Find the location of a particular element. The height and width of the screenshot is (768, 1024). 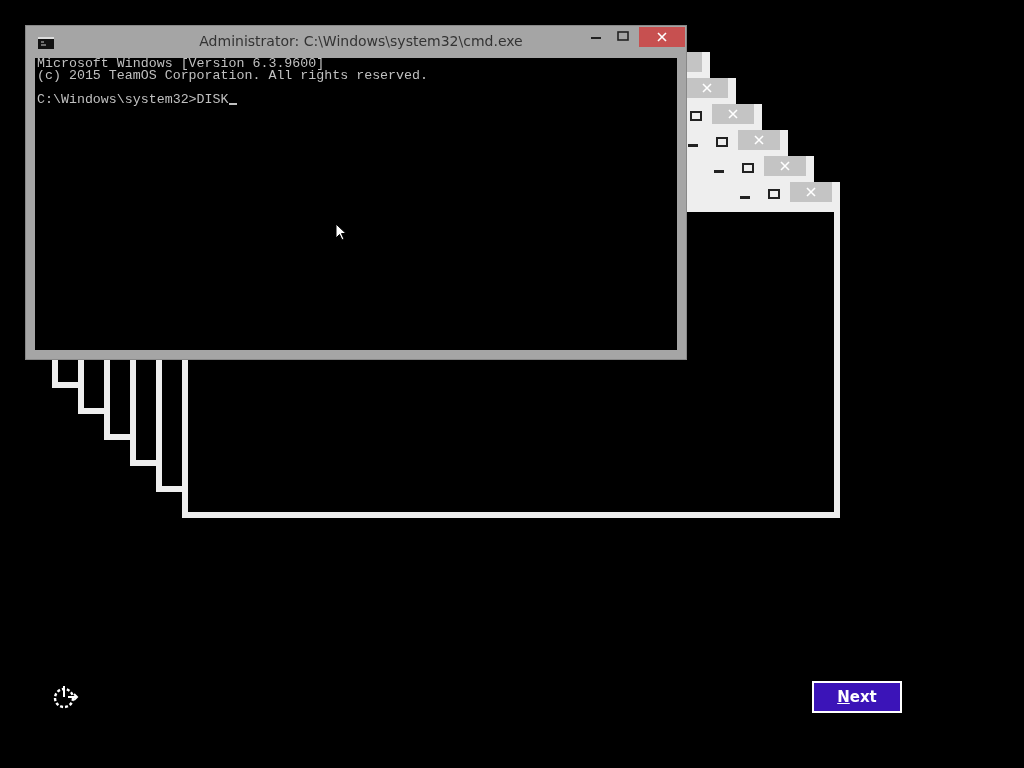

next-button: Next is located at coordinates (857, 697).